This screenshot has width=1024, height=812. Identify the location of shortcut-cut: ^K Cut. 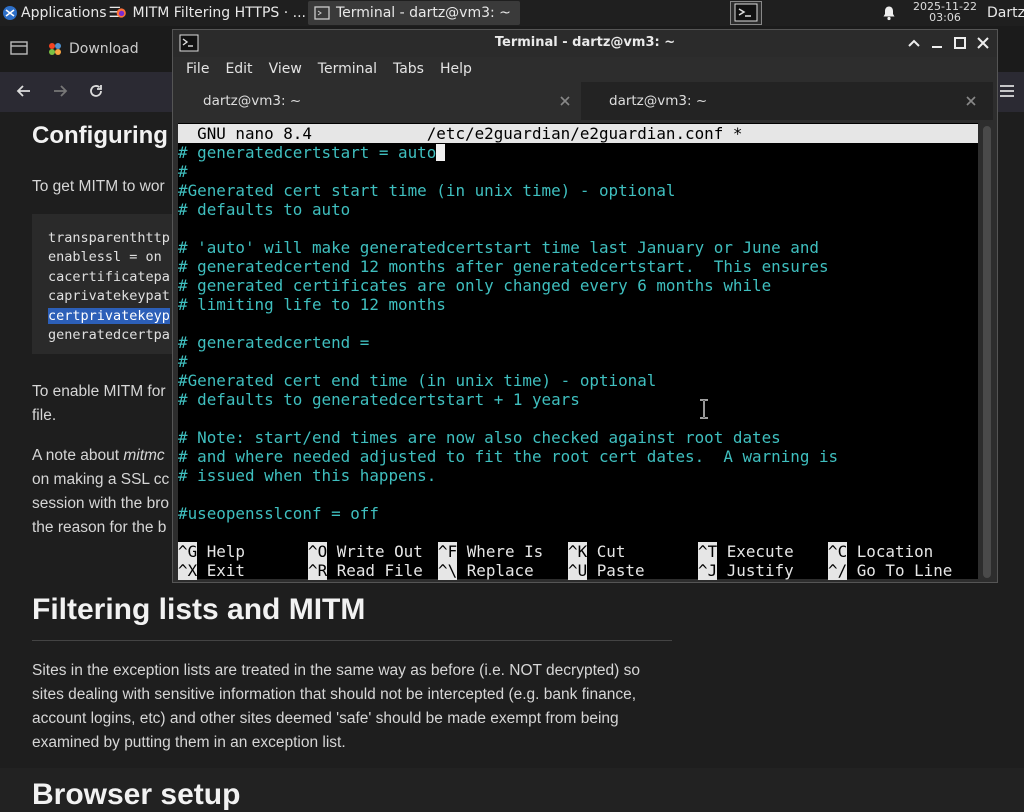
(596, 551).